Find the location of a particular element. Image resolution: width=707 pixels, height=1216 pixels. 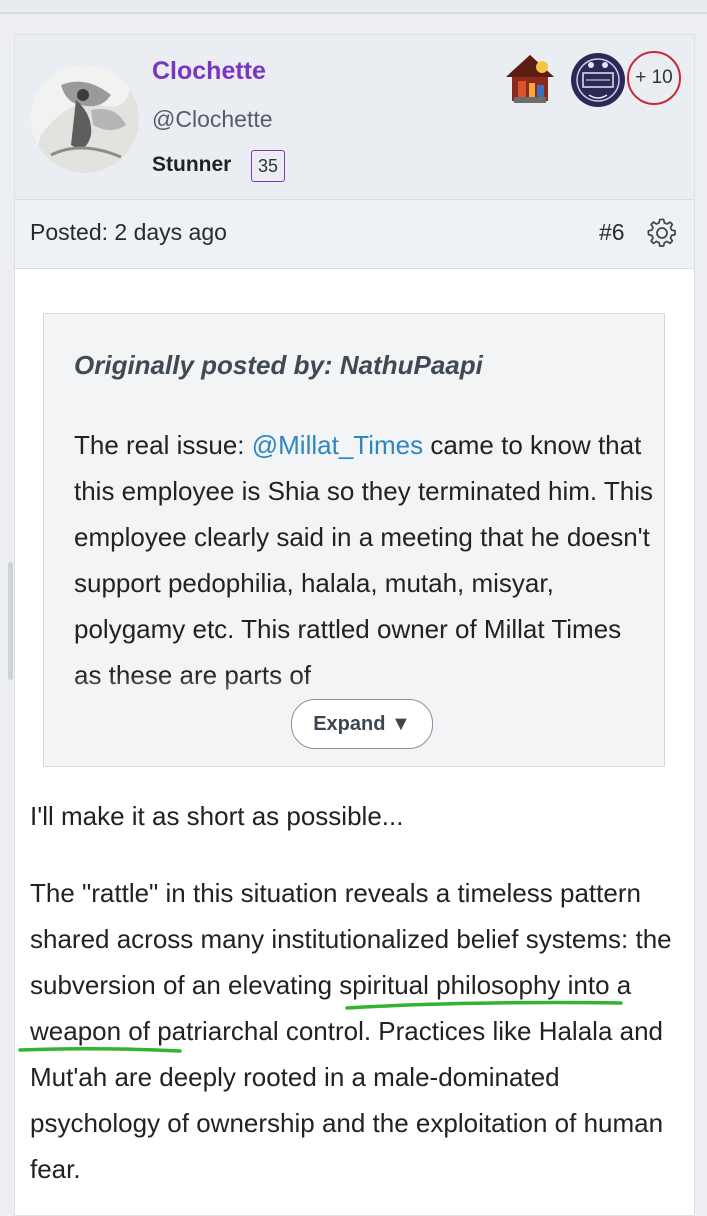

user-handle: @Clochette is located at coordinates (212, 119).